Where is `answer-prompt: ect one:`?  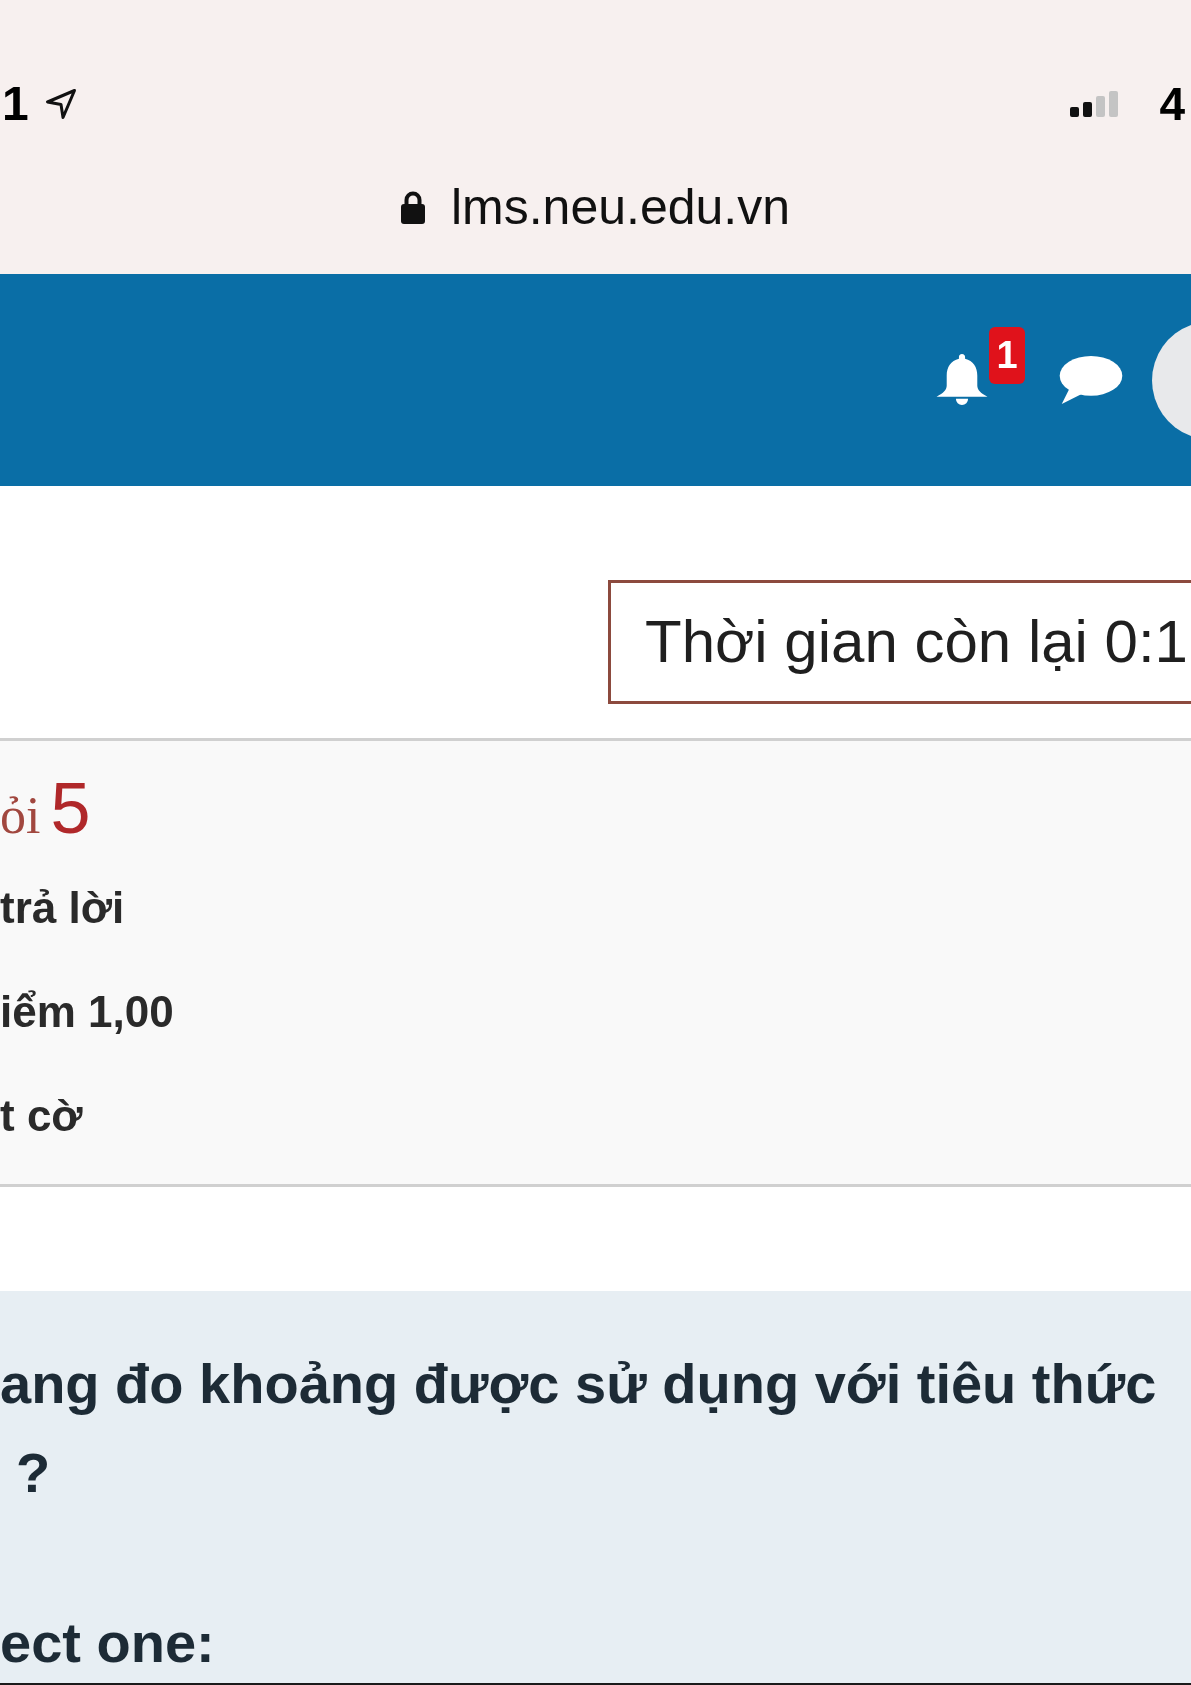 answer-prompt: ect one: is located at coordinates (108, 1643).